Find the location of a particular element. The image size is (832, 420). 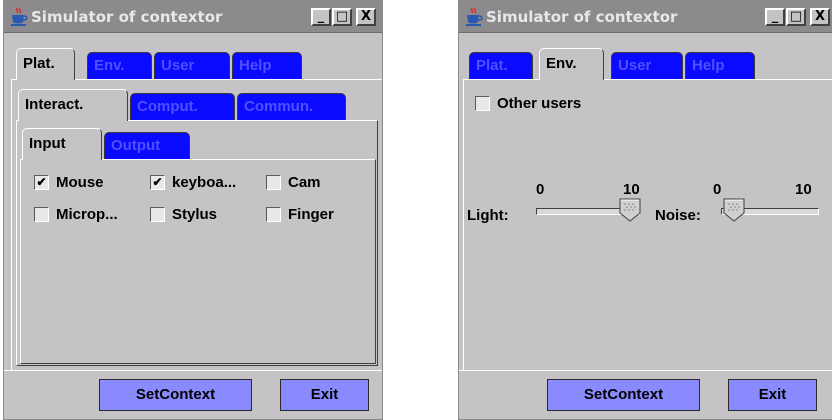

mouse-checkbox: ✔ Mouse is located at coordinates (69, 183).